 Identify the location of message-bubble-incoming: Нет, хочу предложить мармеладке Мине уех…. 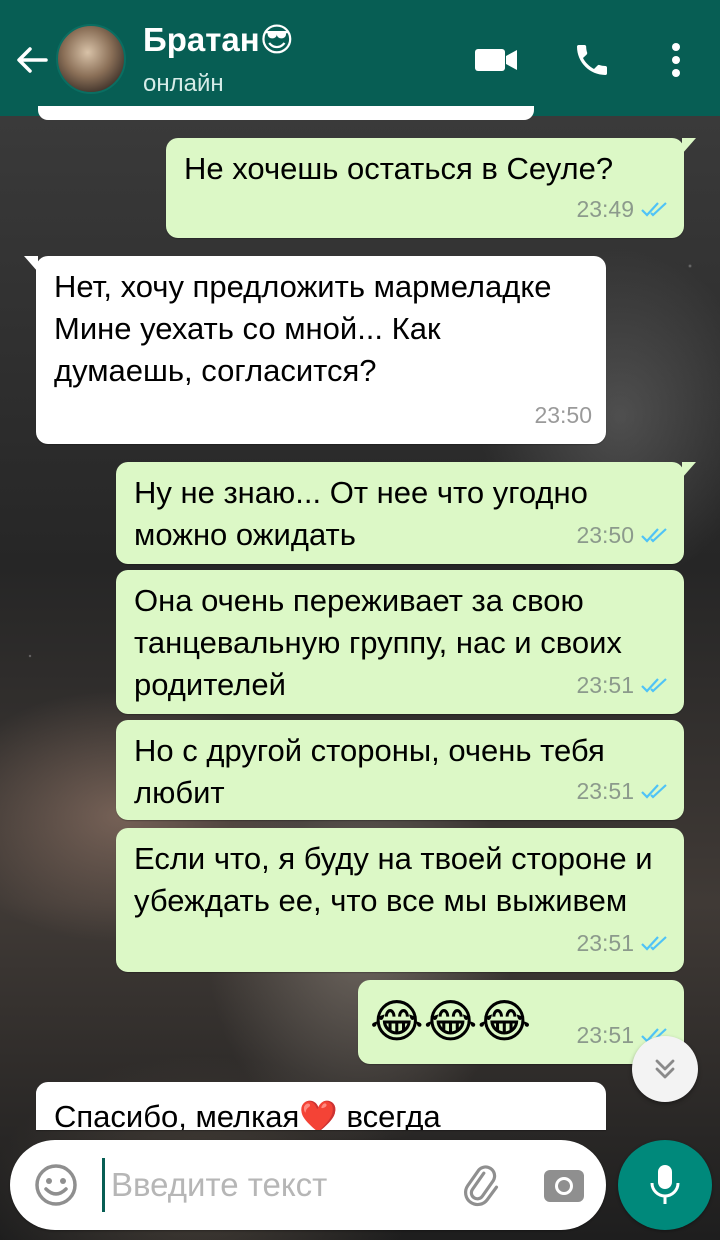
(315, 350).